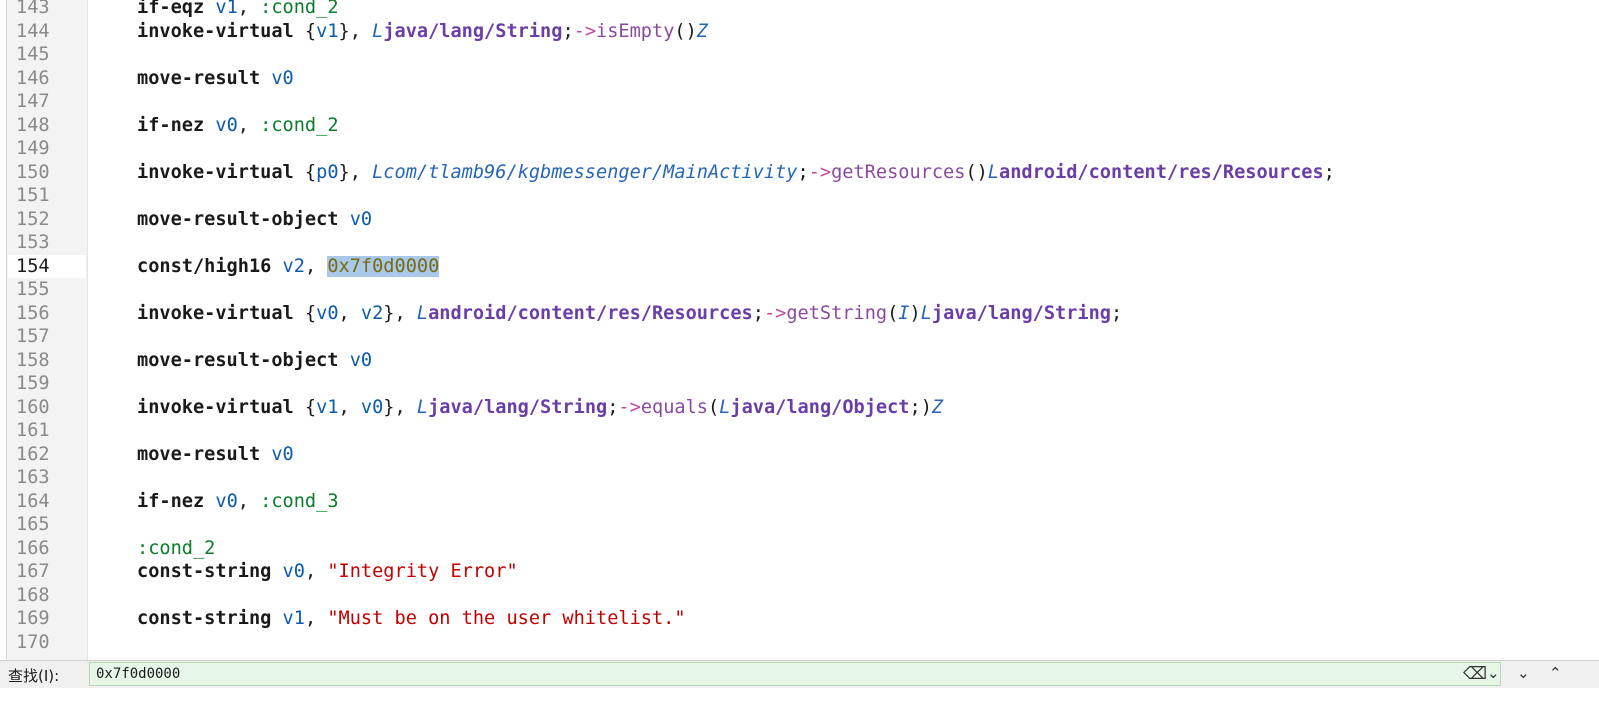  I want to click on code-token: move-result, so click(199, 78).